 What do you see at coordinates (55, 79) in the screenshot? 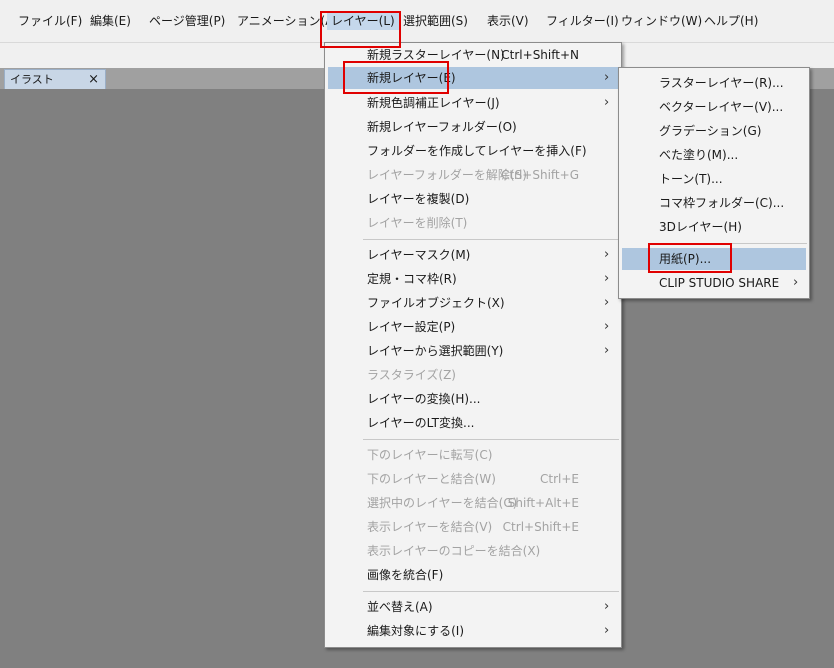
I see `document-tab: イラスト ×` at bounding box center [55, 79].